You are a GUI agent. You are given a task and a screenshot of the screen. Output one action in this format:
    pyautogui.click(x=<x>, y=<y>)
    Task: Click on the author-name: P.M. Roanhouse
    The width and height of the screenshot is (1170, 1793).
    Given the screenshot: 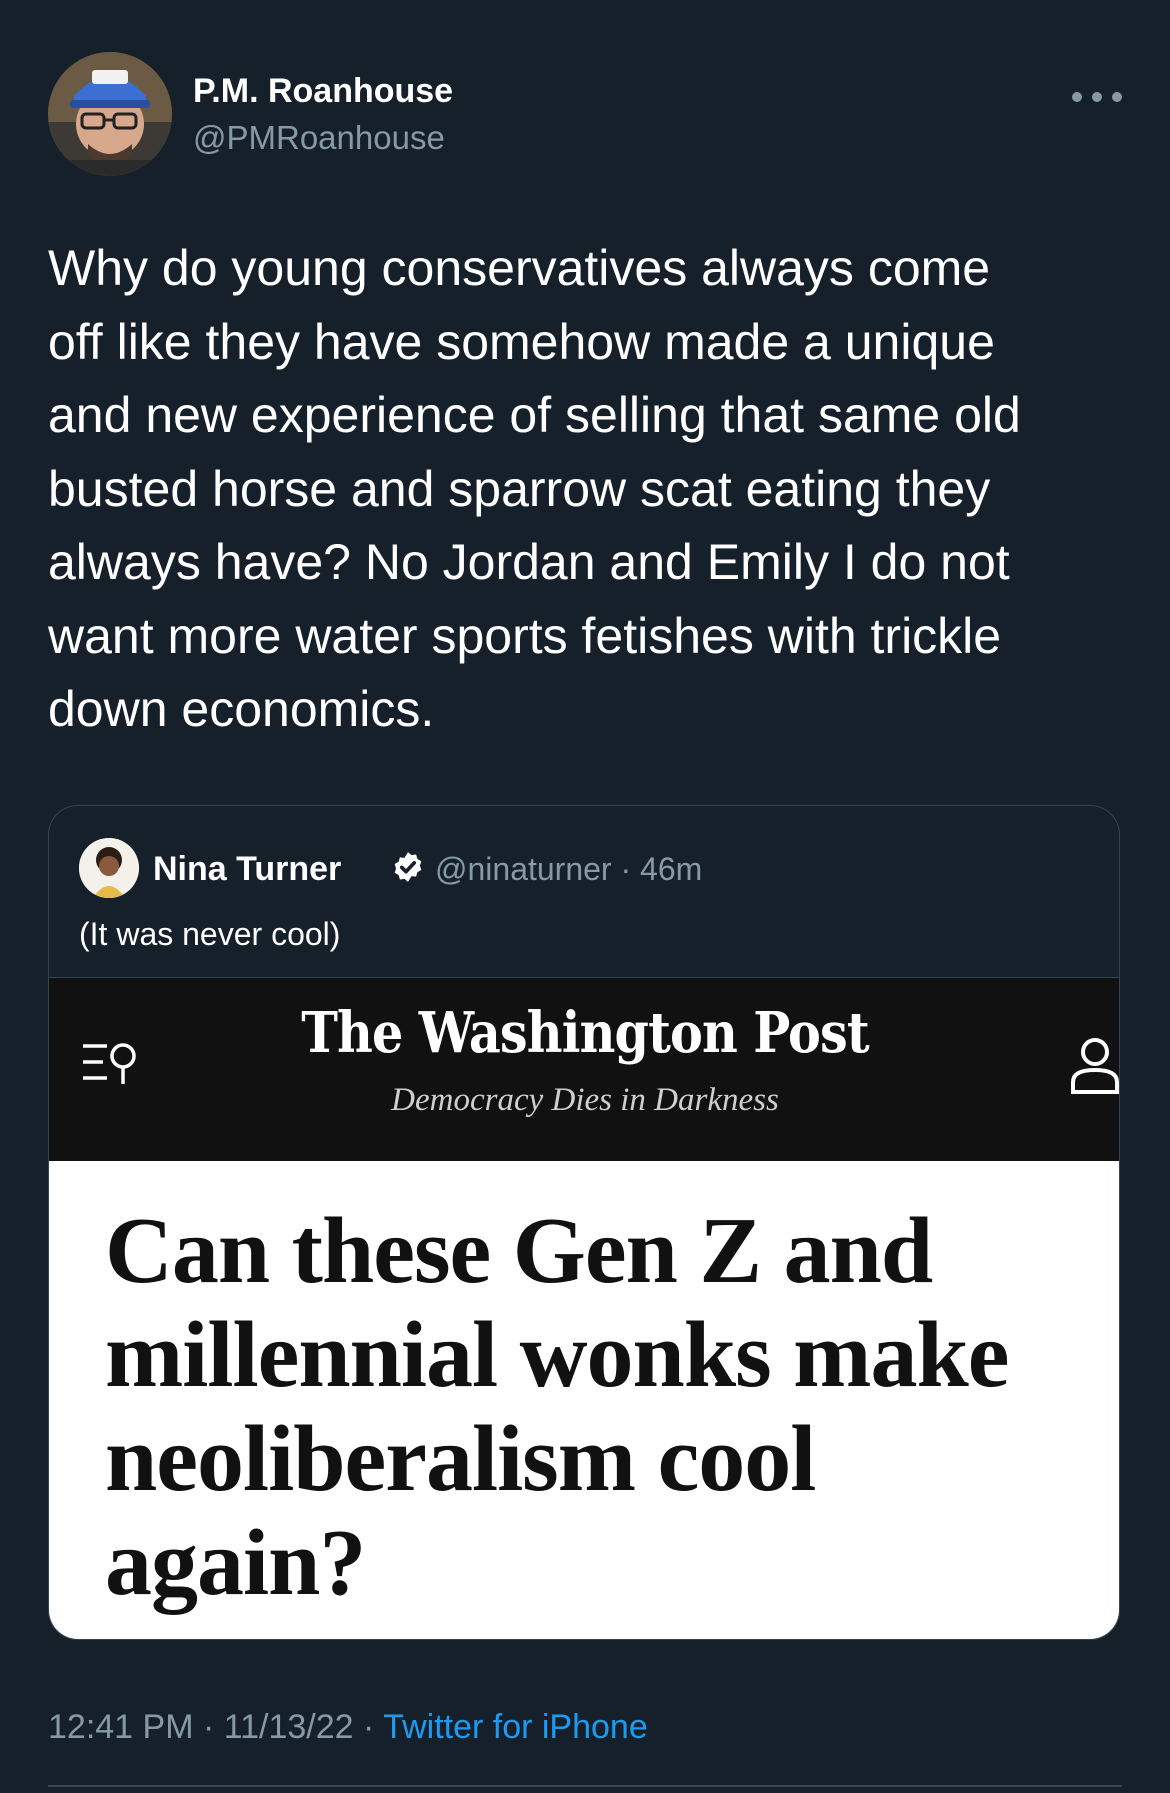 What is the action you would take?
    pyautogui.click(x=323, y=91)
    